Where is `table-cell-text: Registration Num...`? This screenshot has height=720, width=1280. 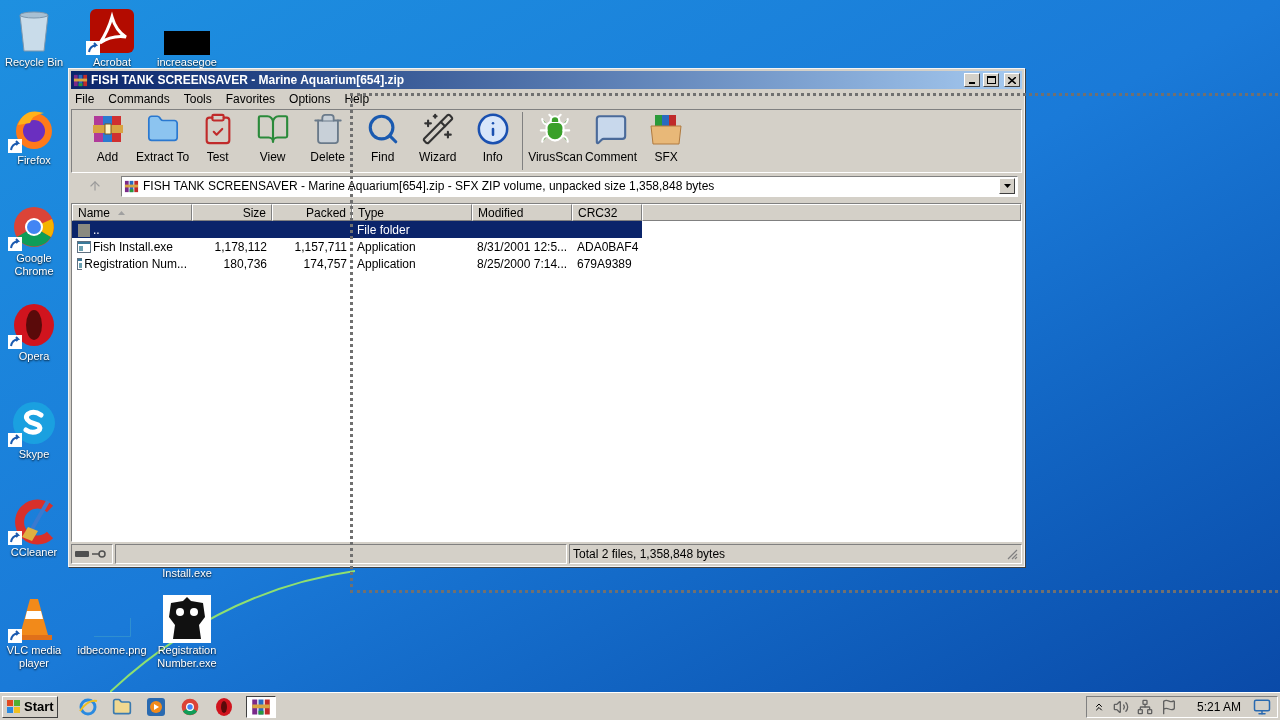 table-cell-text: Registration Num... is located at coordinates (135, 264).